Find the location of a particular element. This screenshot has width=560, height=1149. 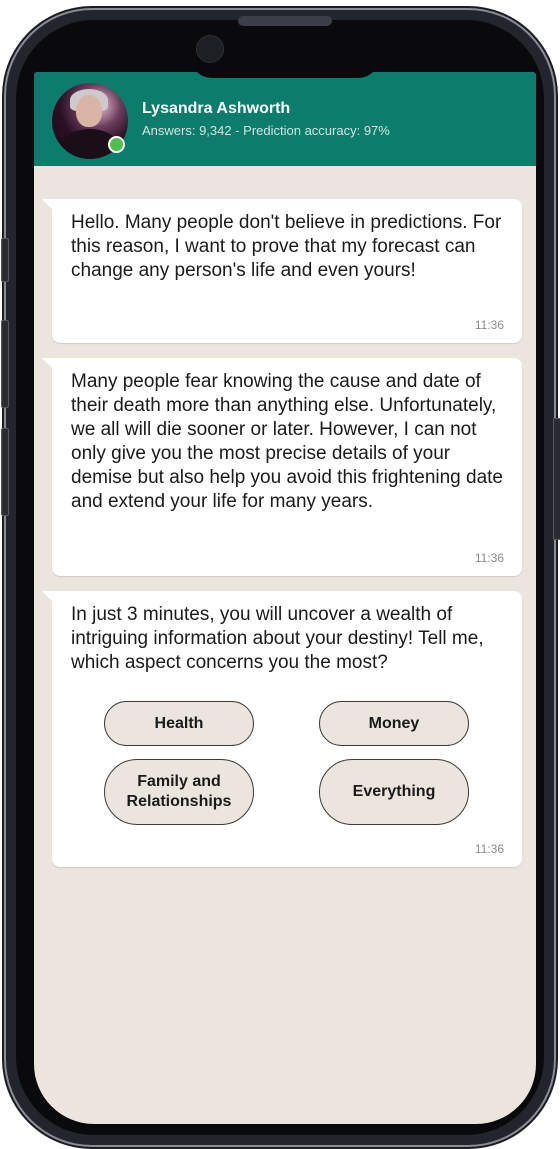

mute-switch is located at coordinates (5, 260).